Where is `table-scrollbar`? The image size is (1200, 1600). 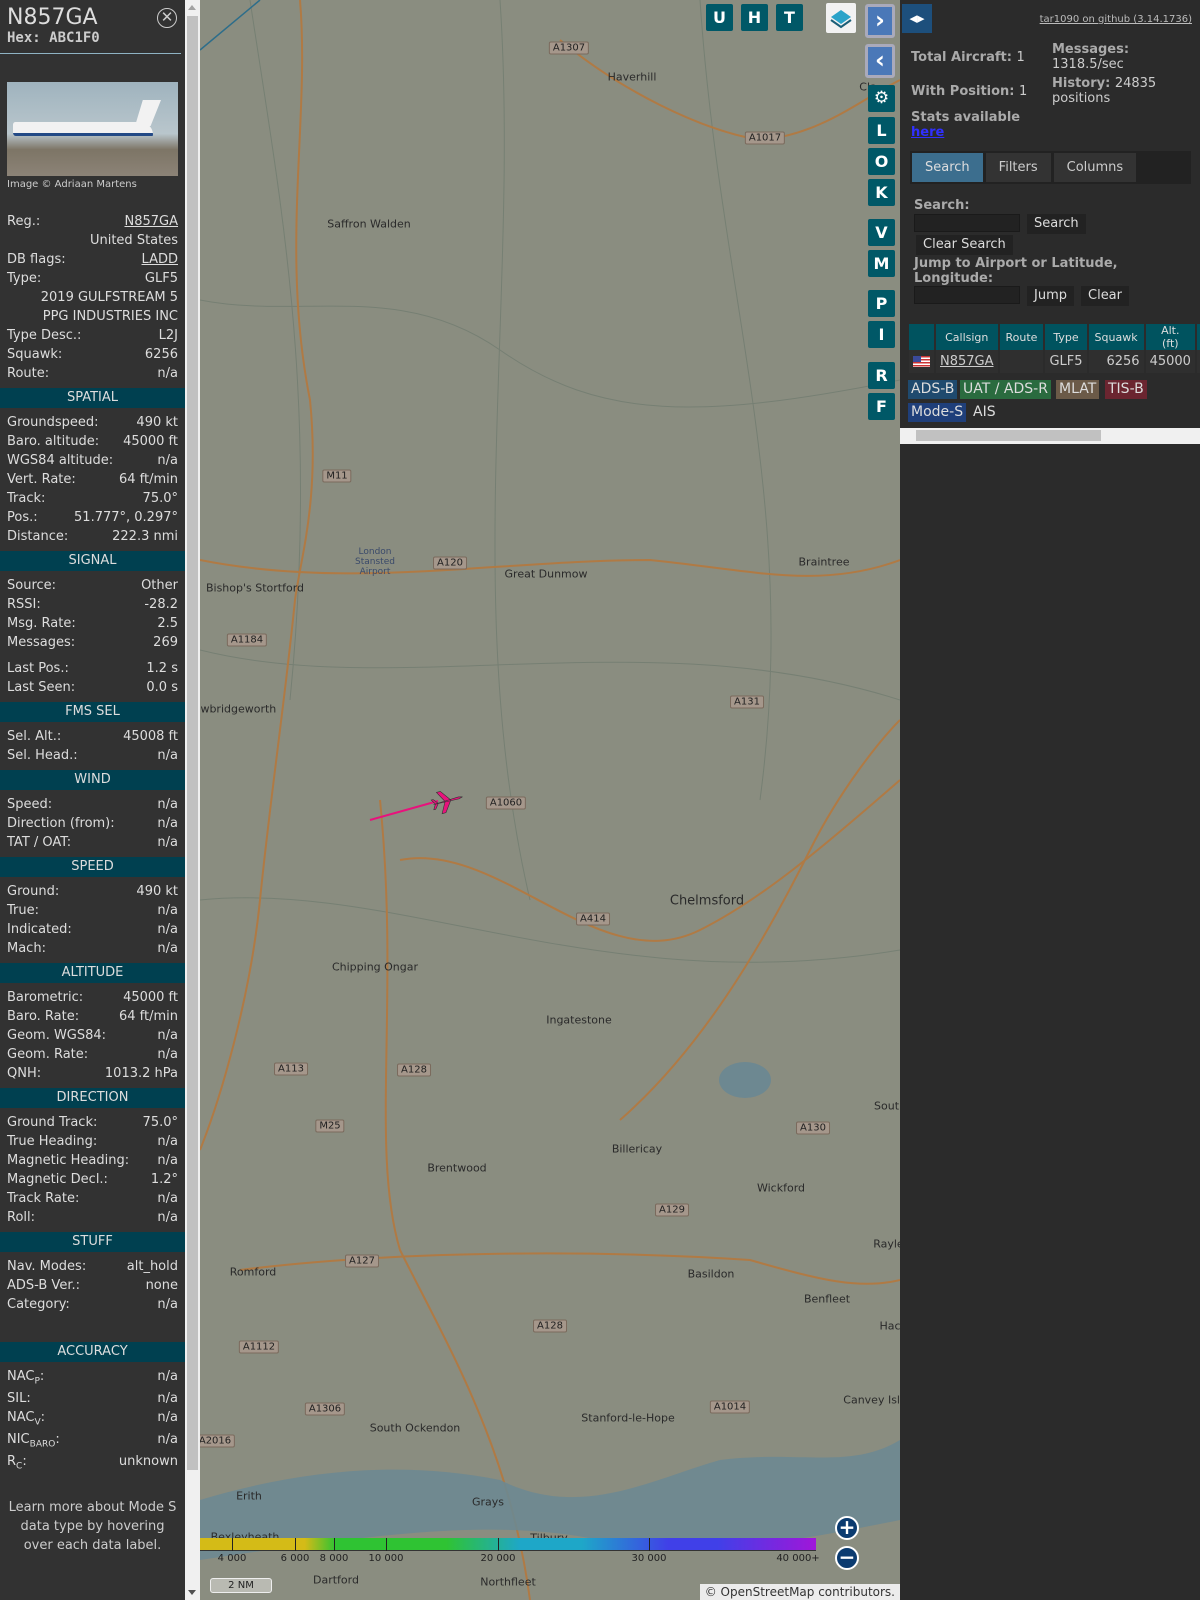 table-scrollbar is located at coordinates (1050, 436).